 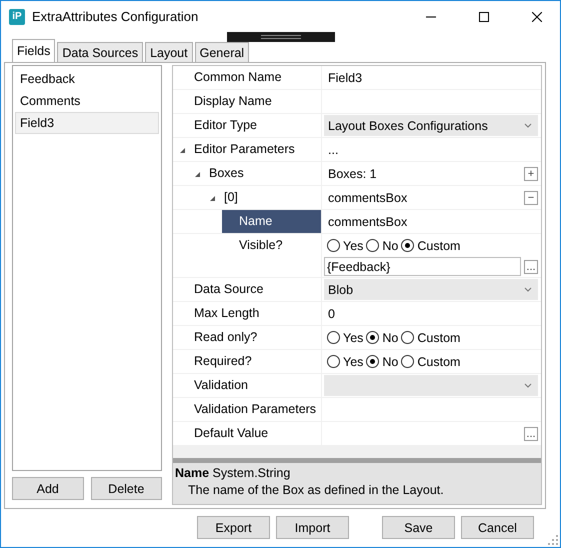 What do you see at coordinates (271, 221) in the screenshot?
I see `property-label: Name` at bounding box center [271, 221].